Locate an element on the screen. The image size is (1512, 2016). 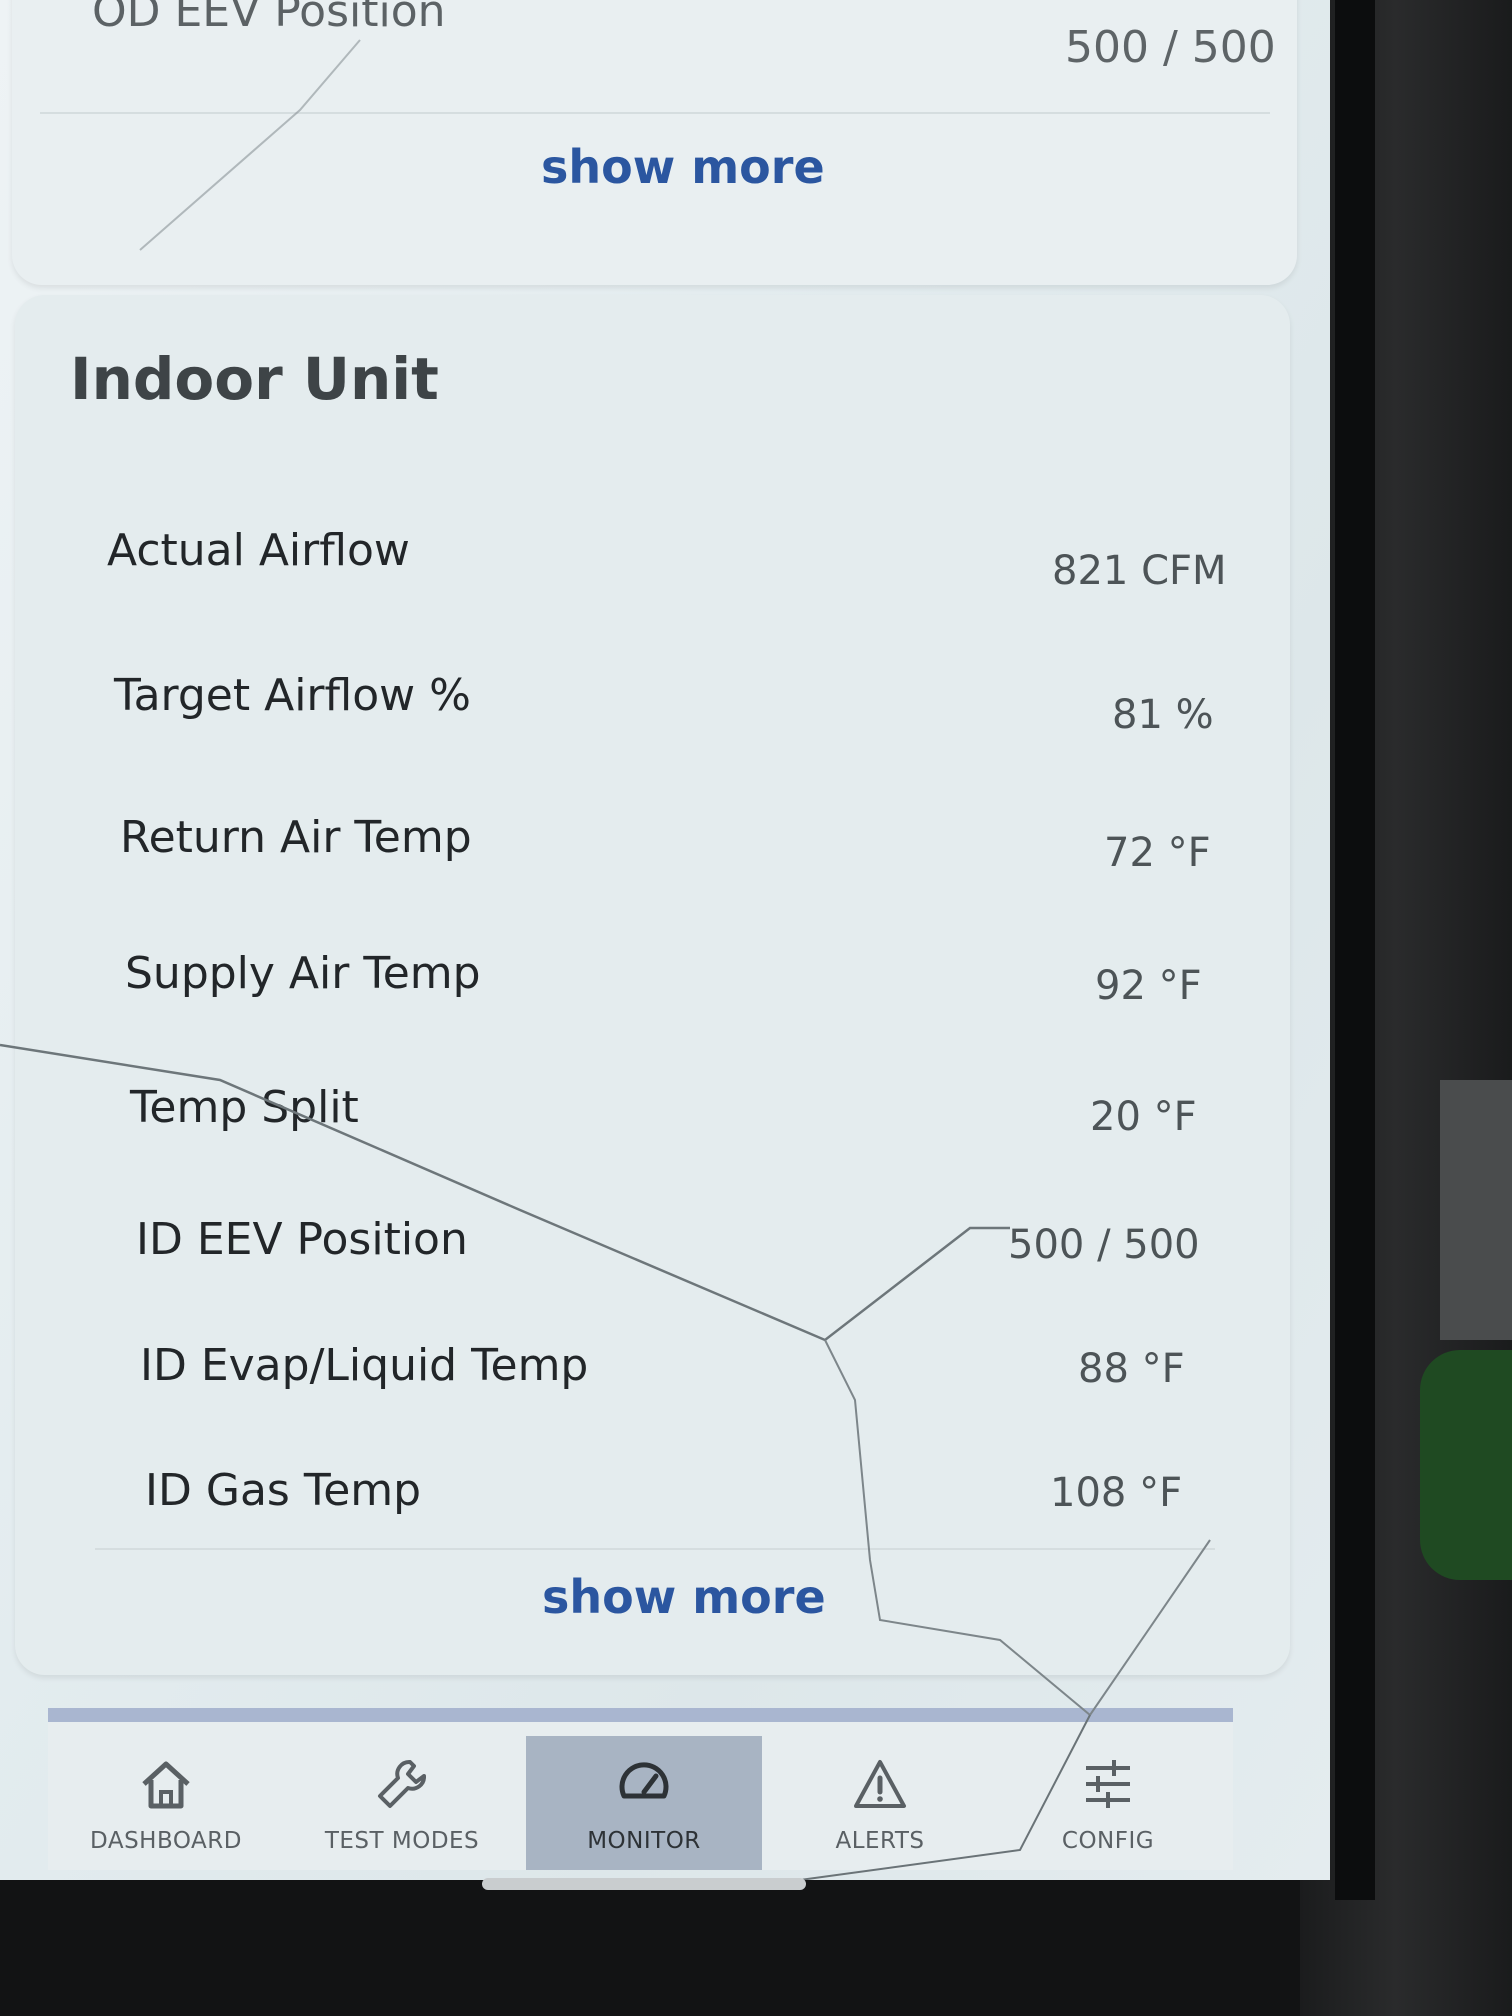
nav-item-dashboard: DASHBOARD is located at coordinates (166, 1803).